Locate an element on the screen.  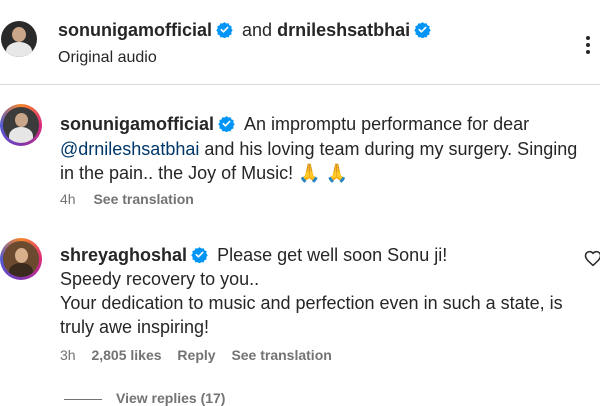
comment-reply-button: Reply is located at coordinates (196, 355).